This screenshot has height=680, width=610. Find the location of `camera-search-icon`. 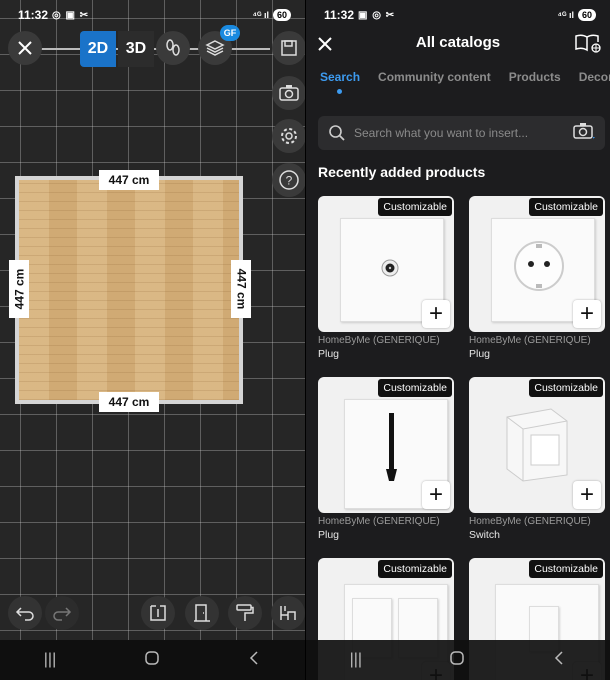

camera-search-icon is located at coordinates (584, 131).